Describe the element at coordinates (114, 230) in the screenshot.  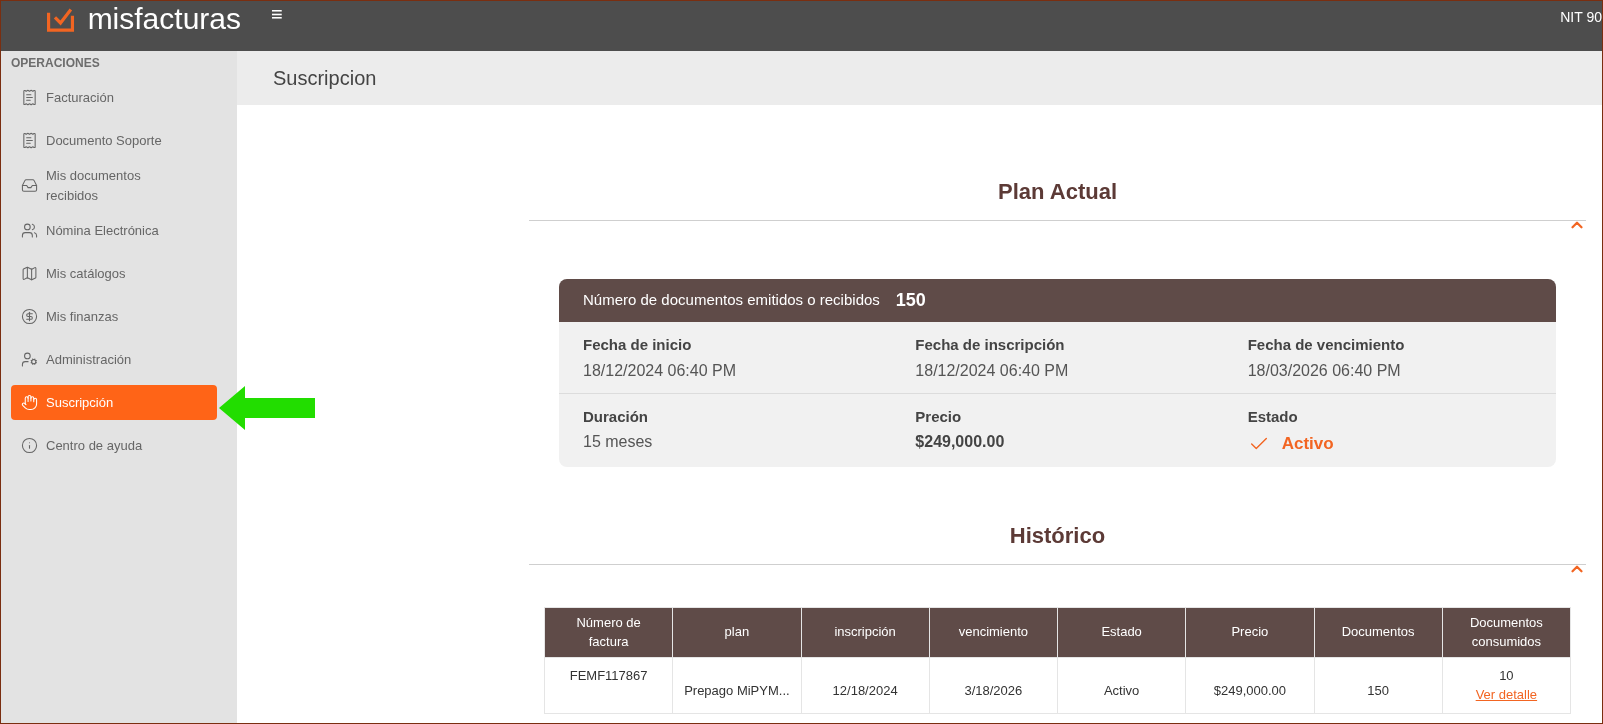
I see `sidebar-item: Nómina Electrónica` at that location.